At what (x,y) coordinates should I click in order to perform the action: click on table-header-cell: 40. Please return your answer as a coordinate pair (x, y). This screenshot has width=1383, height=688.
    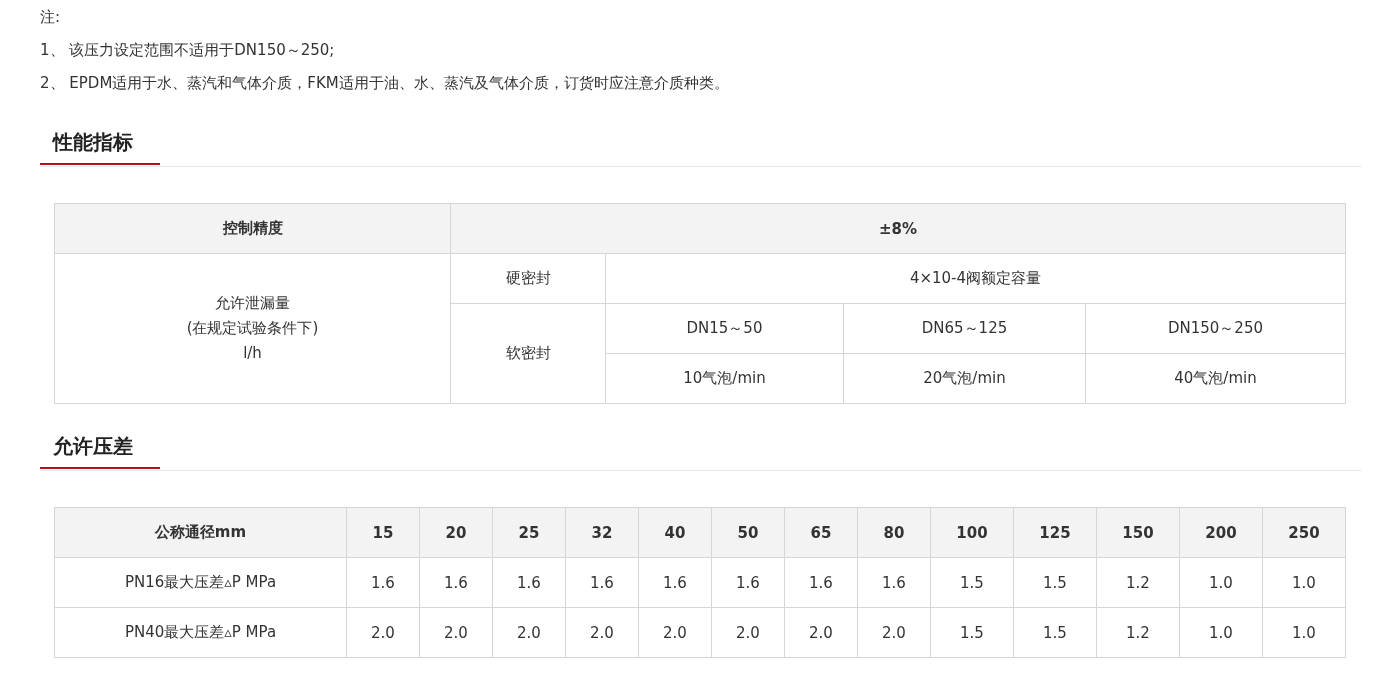
    Looking at the image, I should click on (675, 532).